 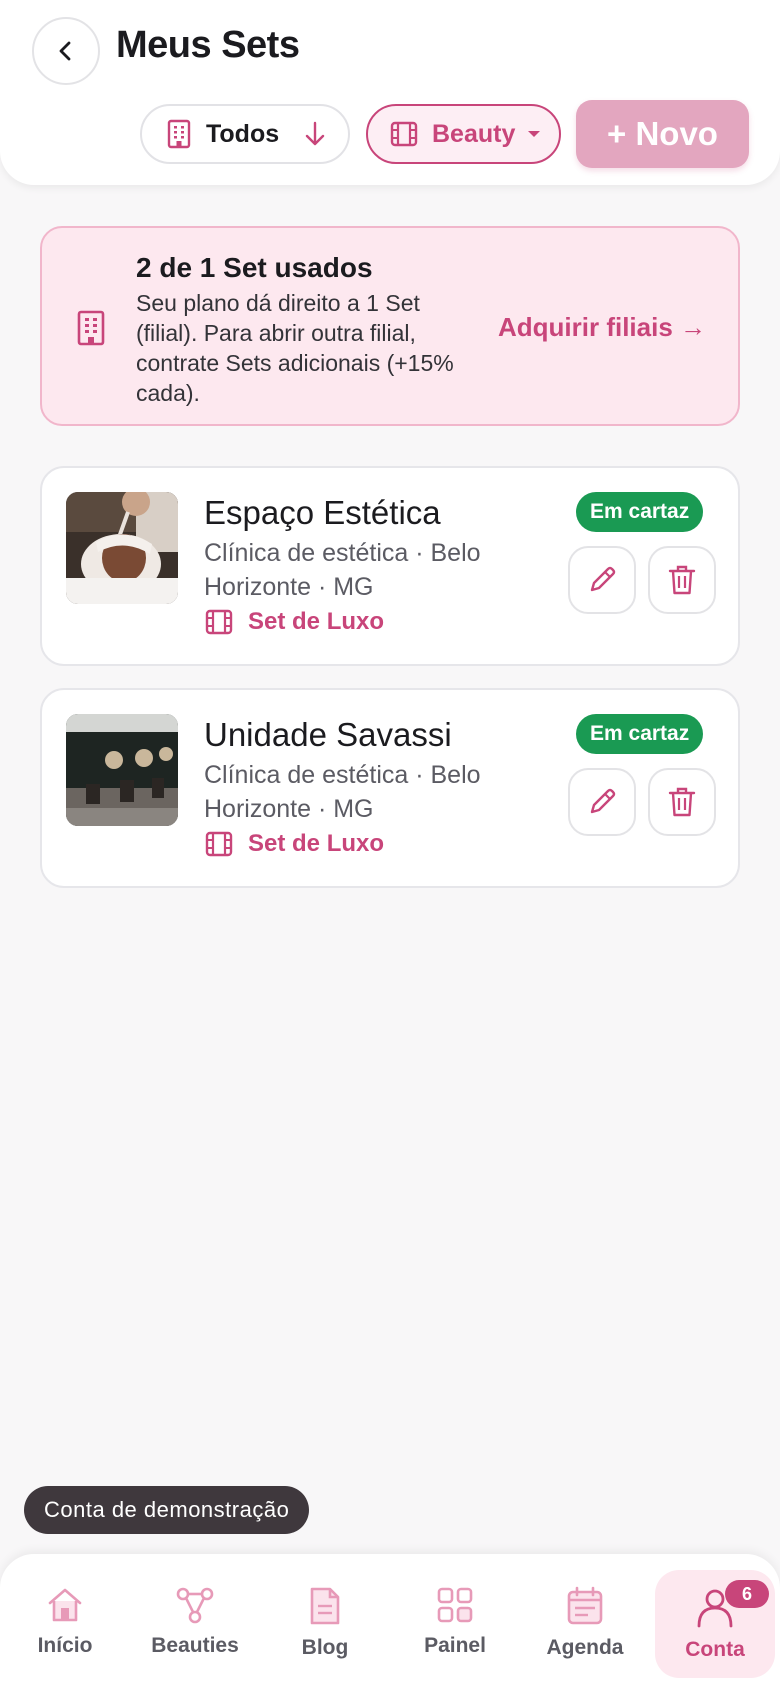 What do you see at coordinates (325, 1647) in the screenshot?
I see `nav-label: Blog` at bounding box center [325, 1647].